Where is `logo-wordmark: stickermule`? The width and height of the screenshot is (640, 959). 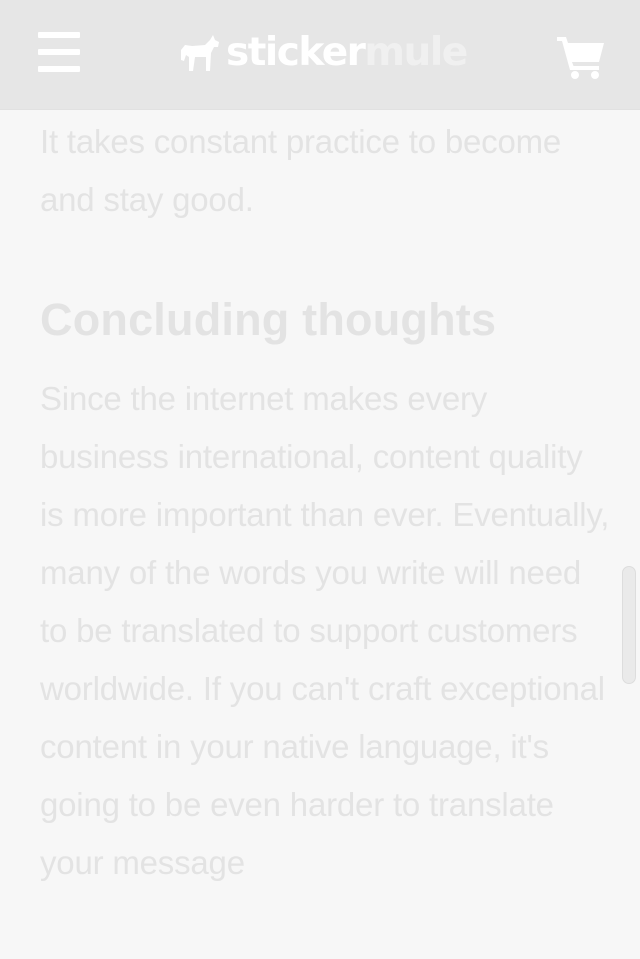 logo-wordmark: stickermule is located at coordinates (347, 53).